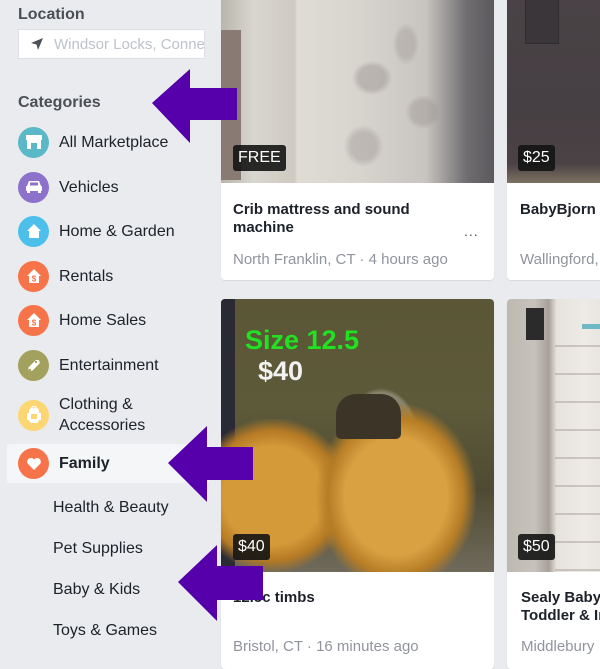 This screenshot has width=600, height=669. I want to click on listing-card: $25 BabyBjorn Wallingford, CT, so click(553, 140).